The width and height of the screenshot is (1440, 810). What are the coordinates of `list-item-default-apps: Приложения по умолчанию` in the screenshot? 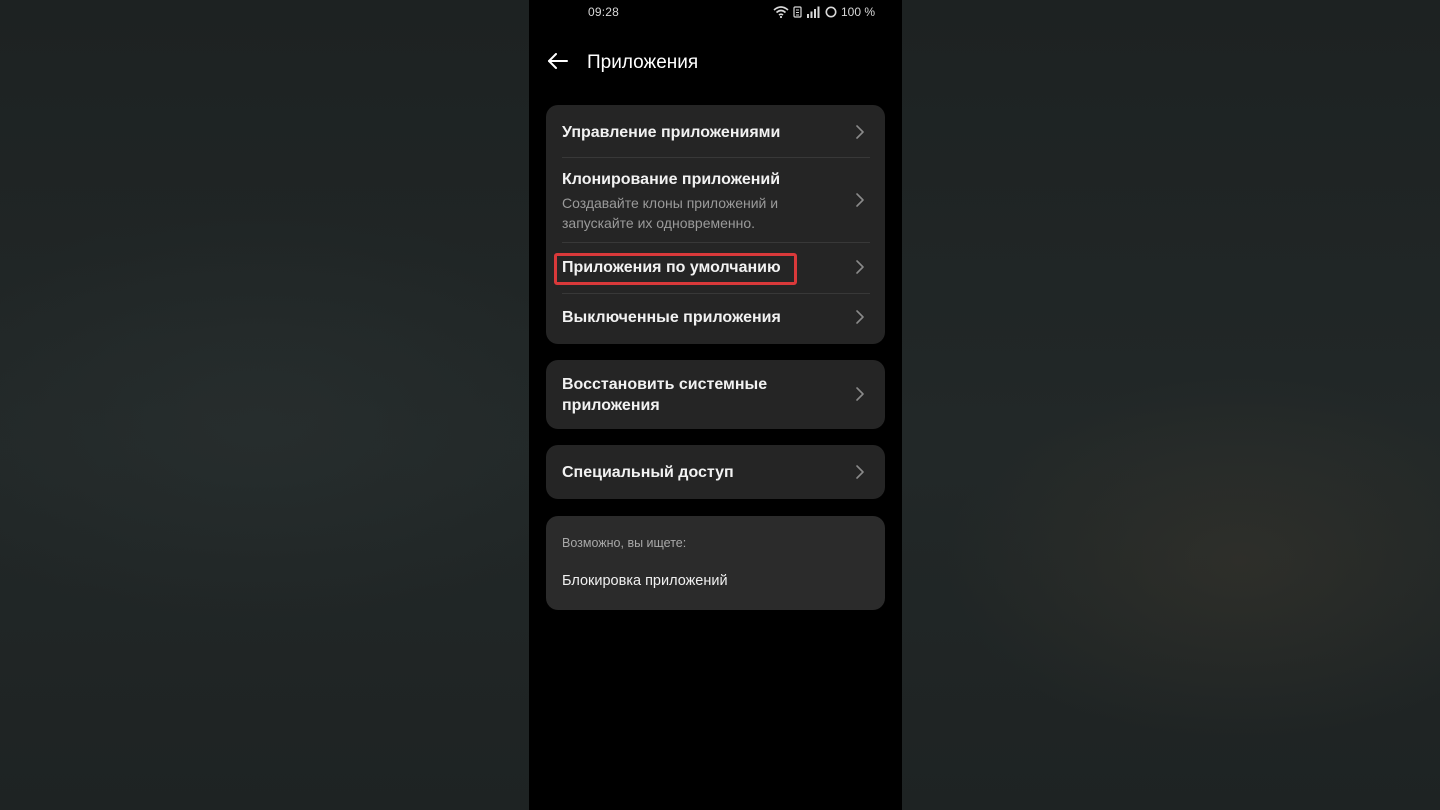 It's located at (715, 268).